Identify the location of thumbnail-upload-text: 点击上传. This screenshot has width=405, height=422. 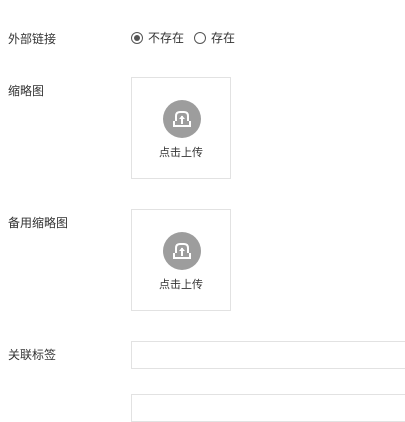
(181, 152).